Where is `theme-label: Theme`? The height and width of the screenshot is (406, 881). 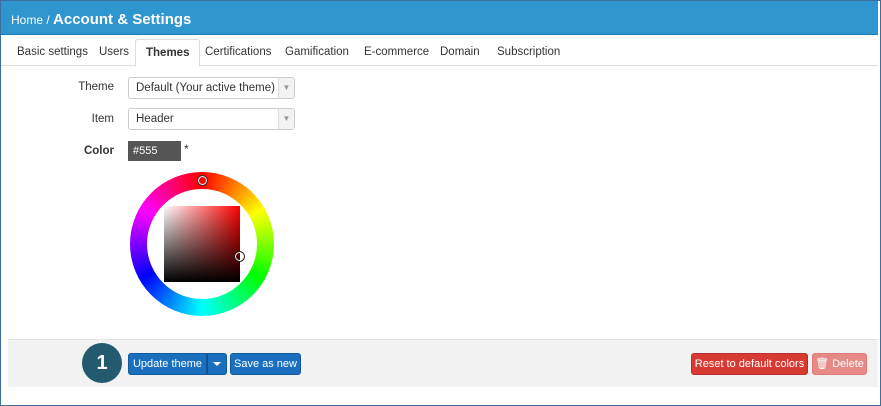 theme-label: Theme is located at coordinates (96, 87).